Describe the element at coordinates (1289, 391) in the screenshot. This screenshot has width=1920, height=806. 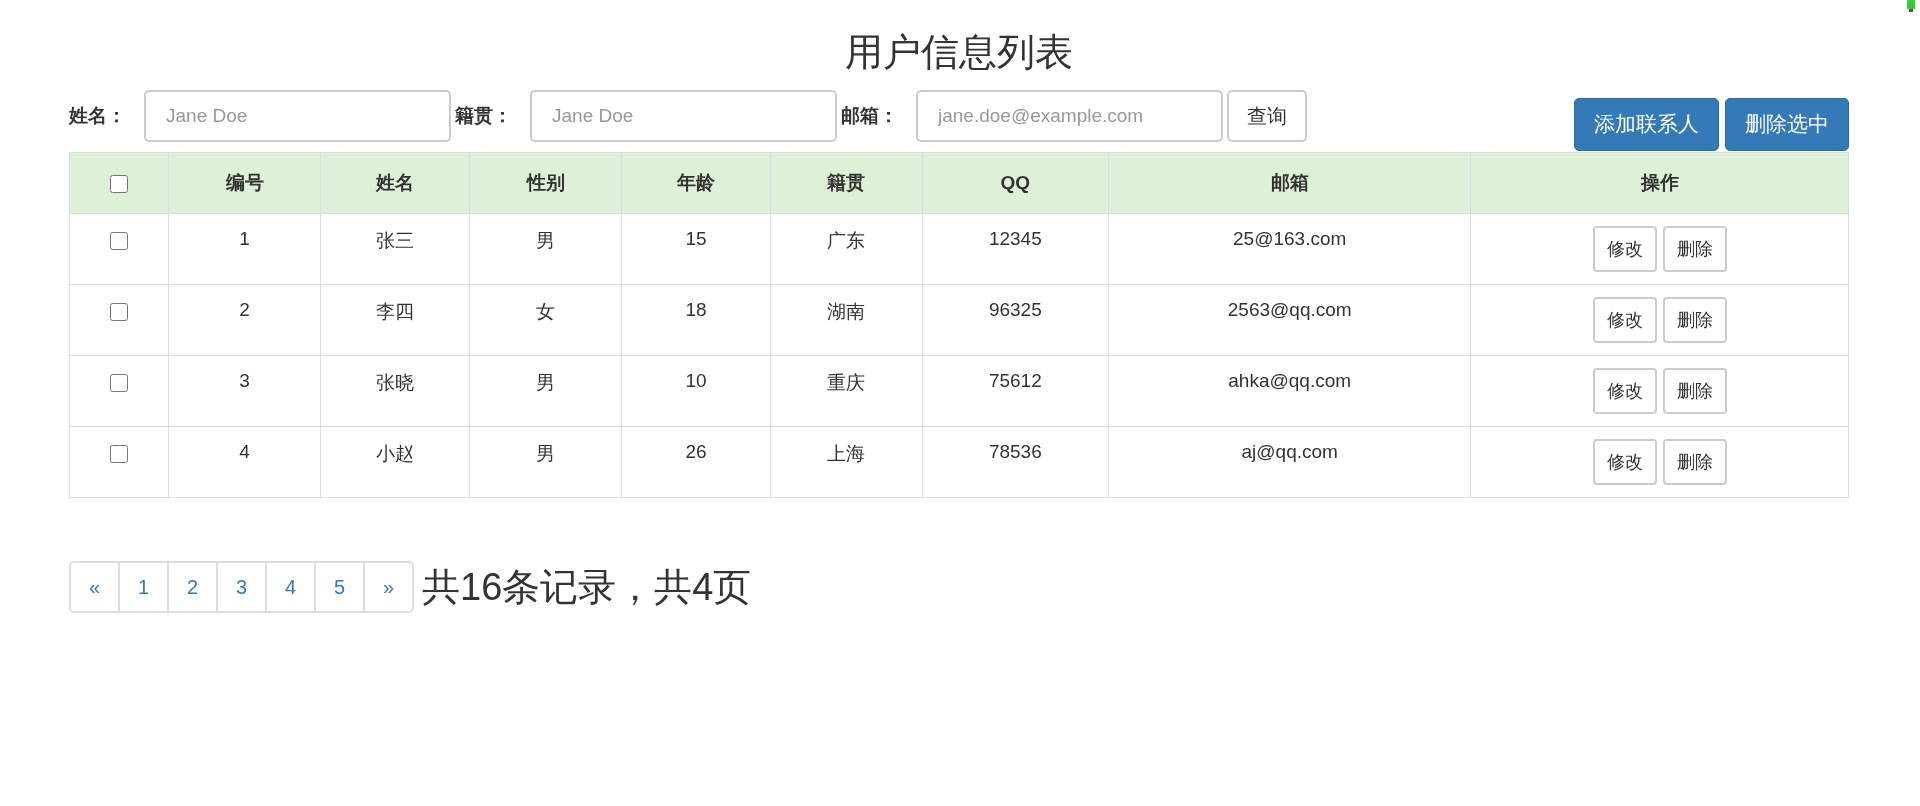
I see `table-cell: ahka@qq.com` at that location.